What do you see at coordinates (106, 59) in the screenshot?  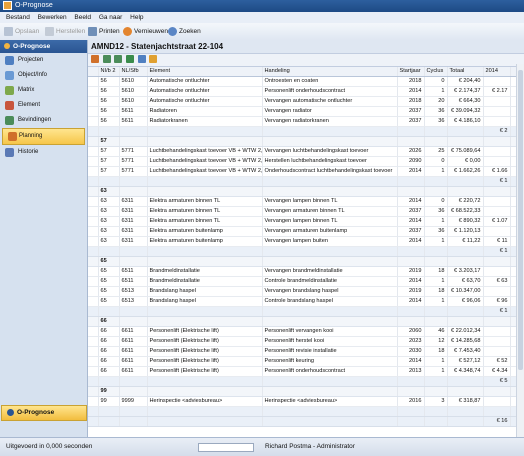 I see `add-icon` at bounding box center [106, 59].